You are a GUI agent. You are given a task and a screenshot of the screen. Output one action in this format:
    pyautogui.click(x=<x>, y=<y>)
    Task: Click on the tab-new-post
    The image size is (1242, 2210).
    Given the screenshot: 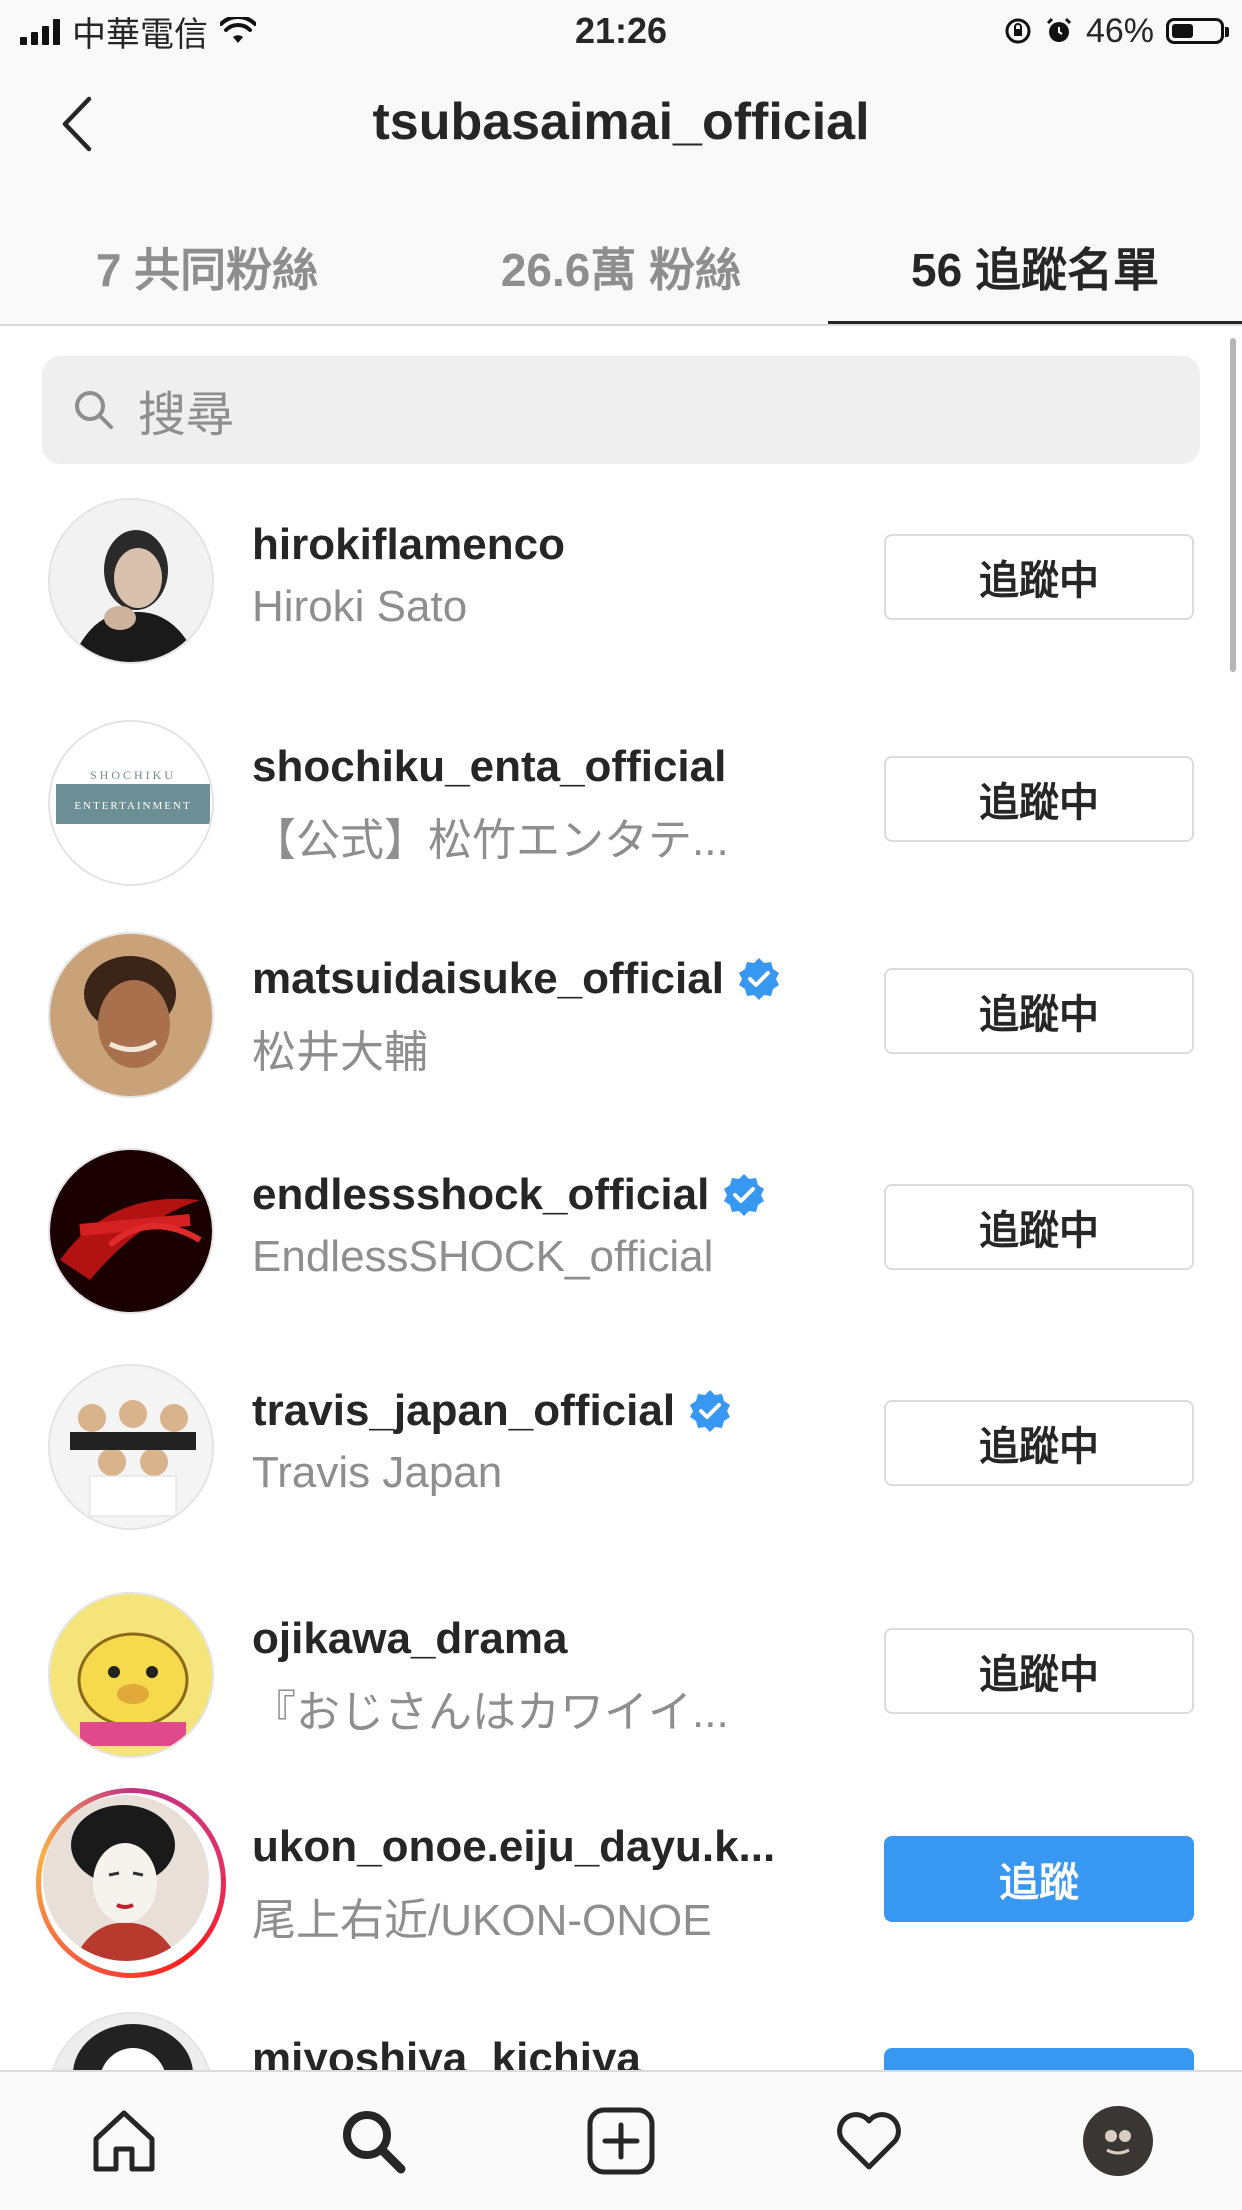 What is the action you would take?
    pyautogui.click(x=621, y=2141)
    